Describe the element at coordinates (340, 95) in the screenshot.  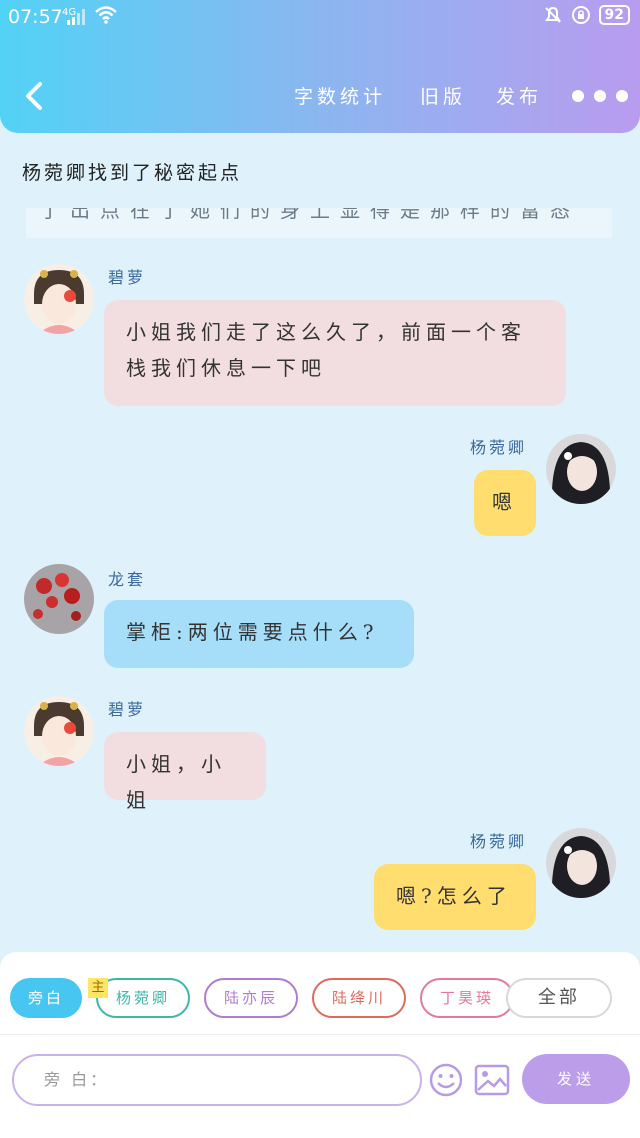
I see `word-count-link: 字数统计` at that location.